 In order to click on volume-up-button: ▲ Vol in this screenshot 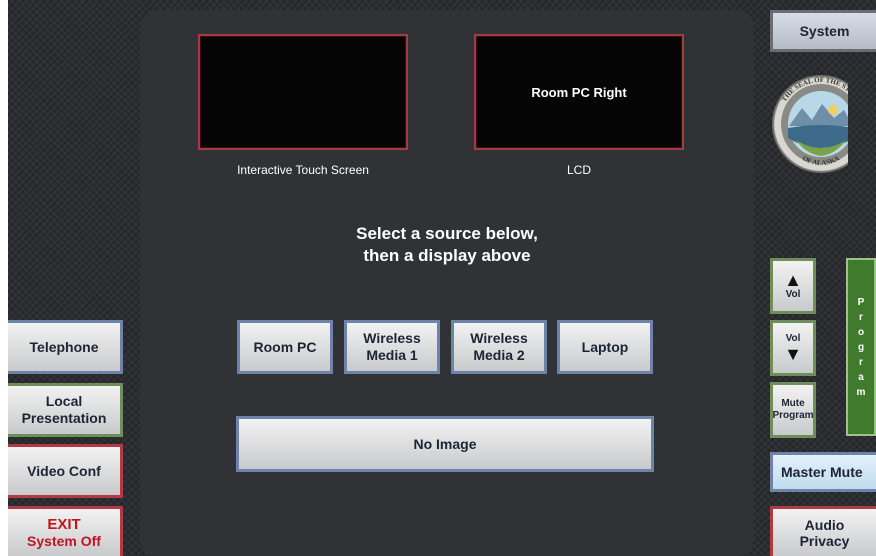, I will do `click(793, 286)`.